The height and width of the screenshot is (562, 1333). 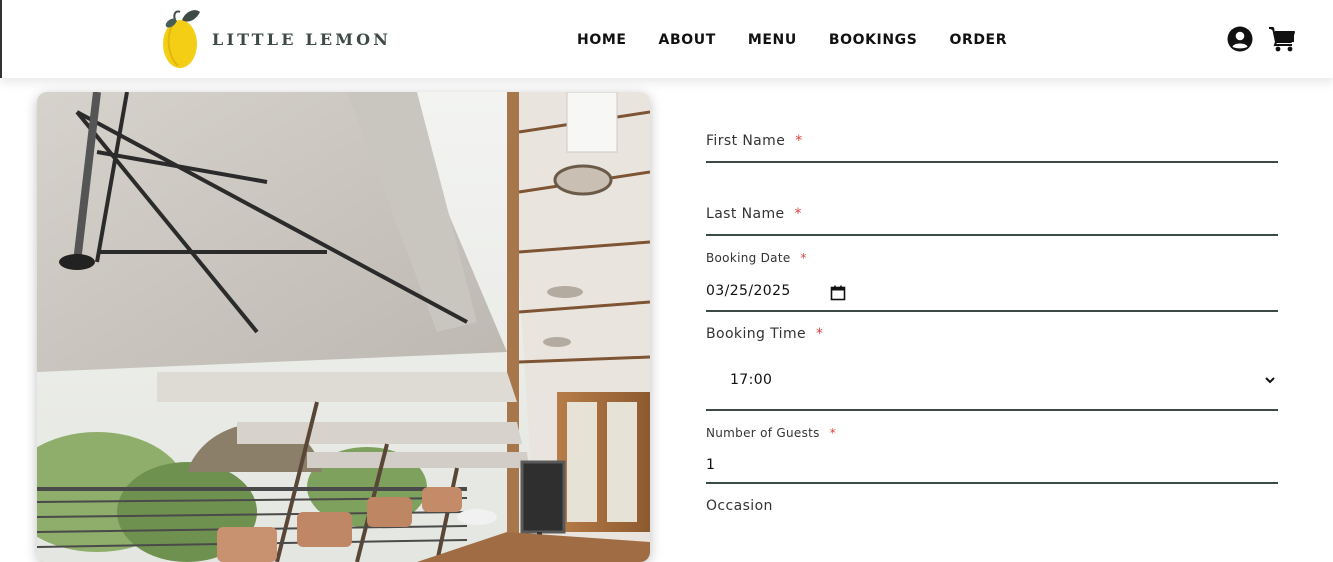 I want to click on booking-date-label: Booking Date, so click(x=748, y=258).